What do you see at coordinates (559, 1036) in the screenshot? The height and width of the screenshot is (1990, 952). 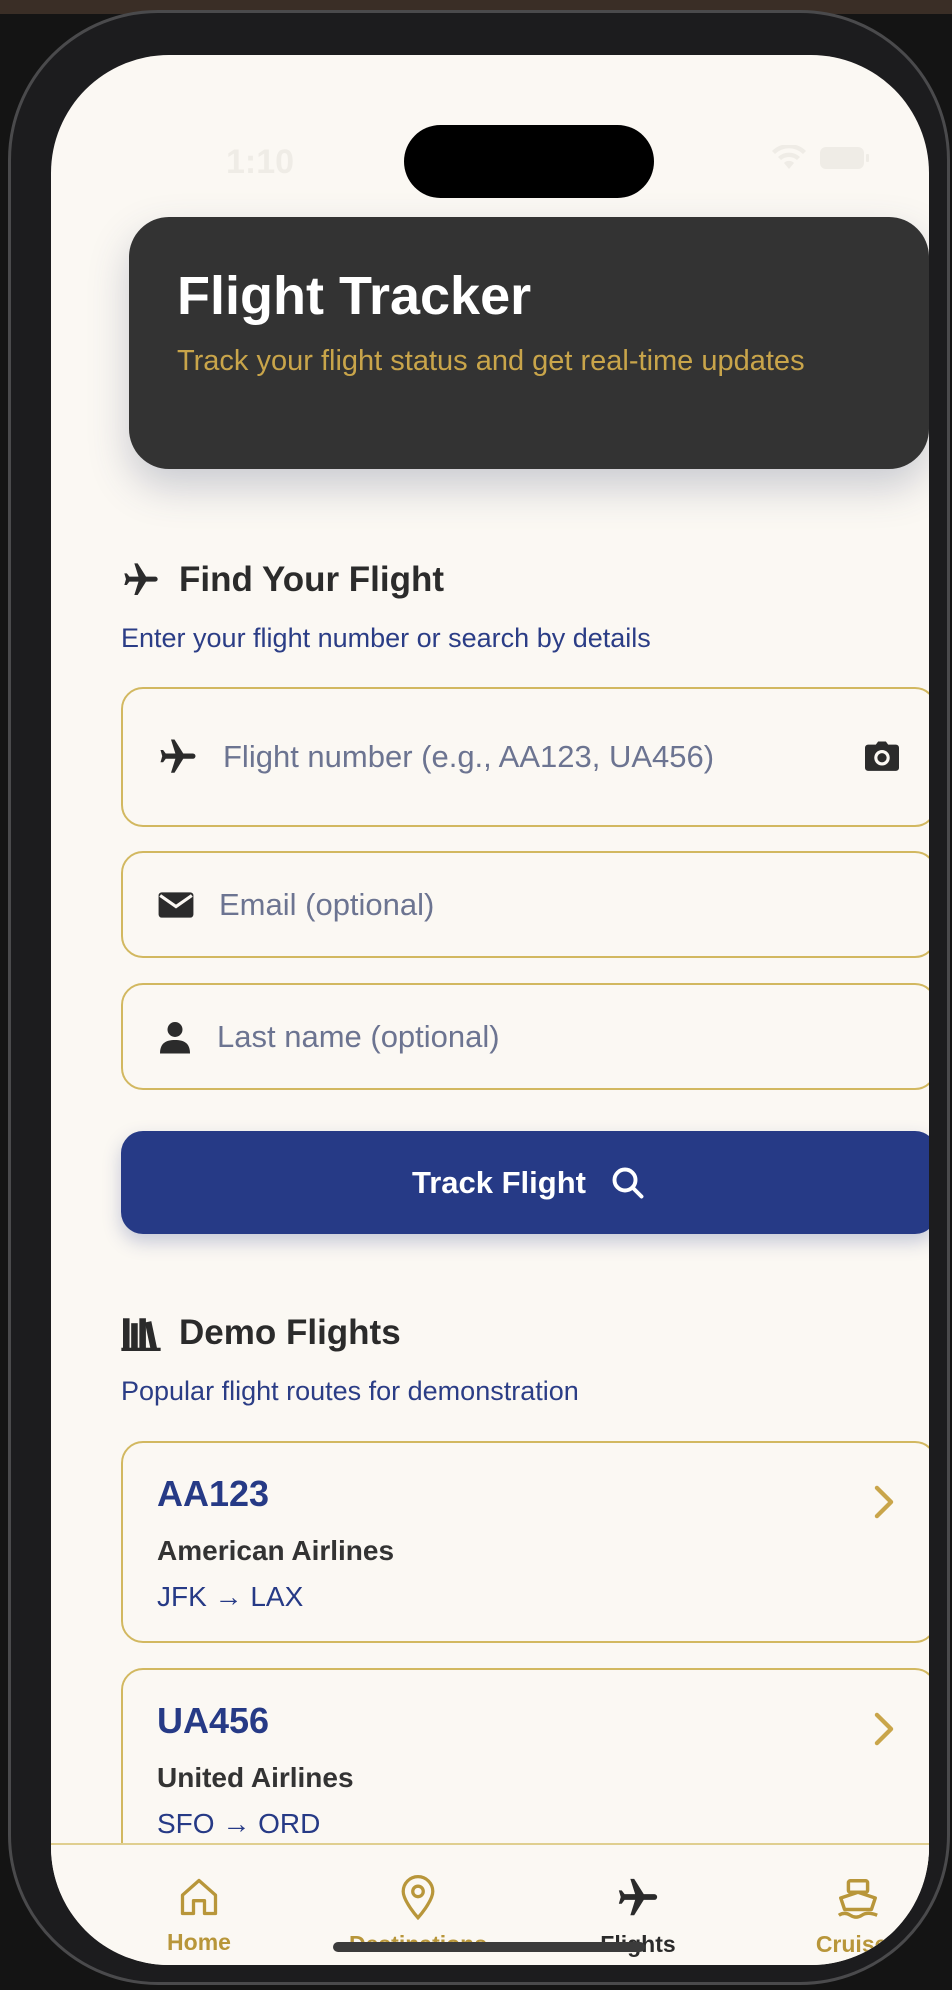 I see `lastname-input` at bounding box center [559, 1036].